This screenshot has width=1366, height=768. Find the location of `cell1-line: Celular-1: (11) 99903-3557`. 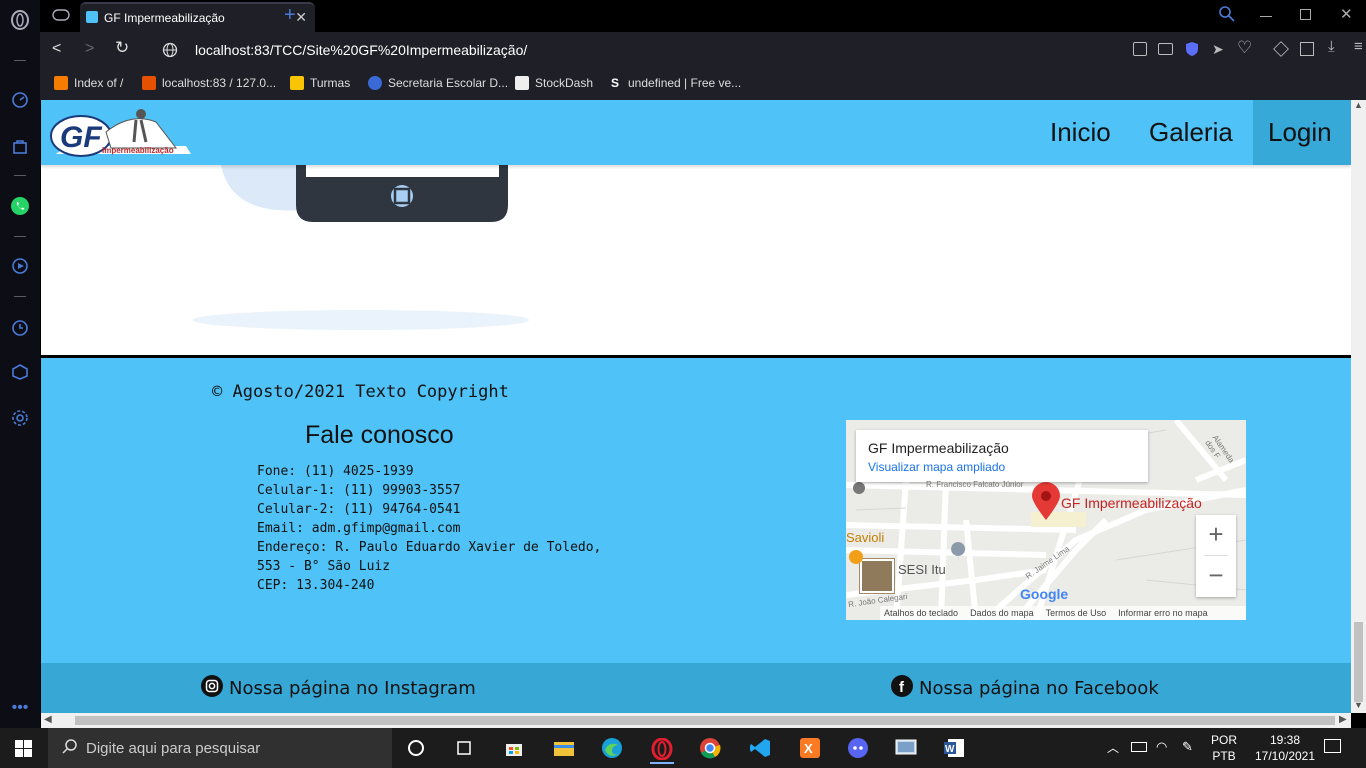

cell1-line: Celular-1: (11) 99903-3557 is located at coordinates (359, 490).